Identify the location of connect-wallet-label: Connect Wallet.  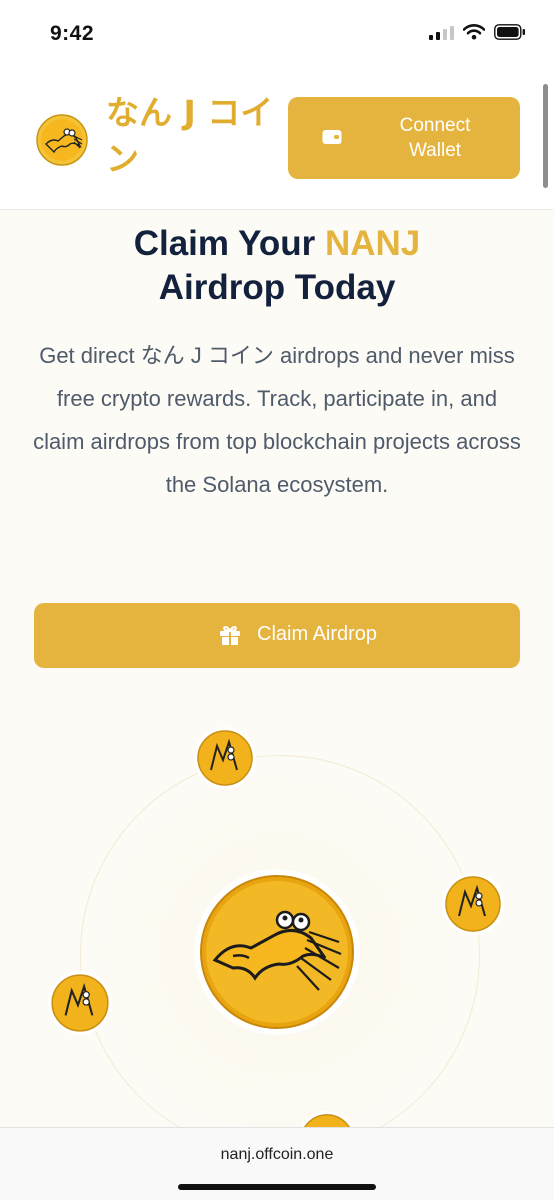
(435, 138).